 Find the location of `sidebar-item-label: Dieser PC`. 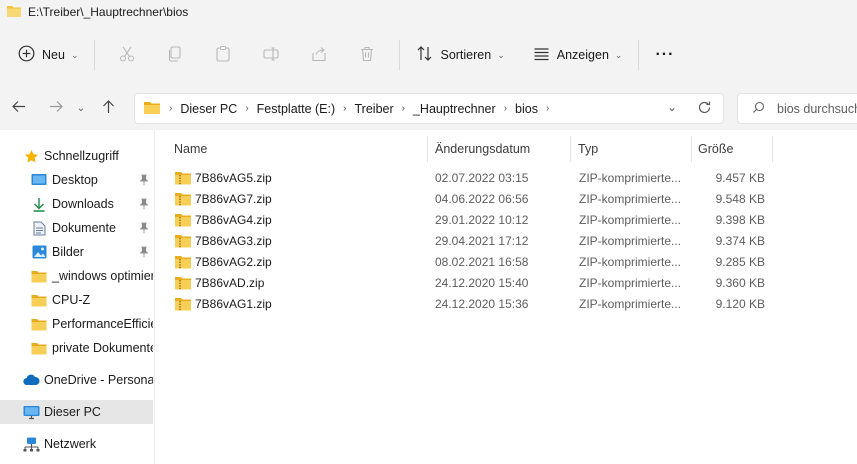

sidebar-item-label: Dieser PC is located at coordinates (72, 412).